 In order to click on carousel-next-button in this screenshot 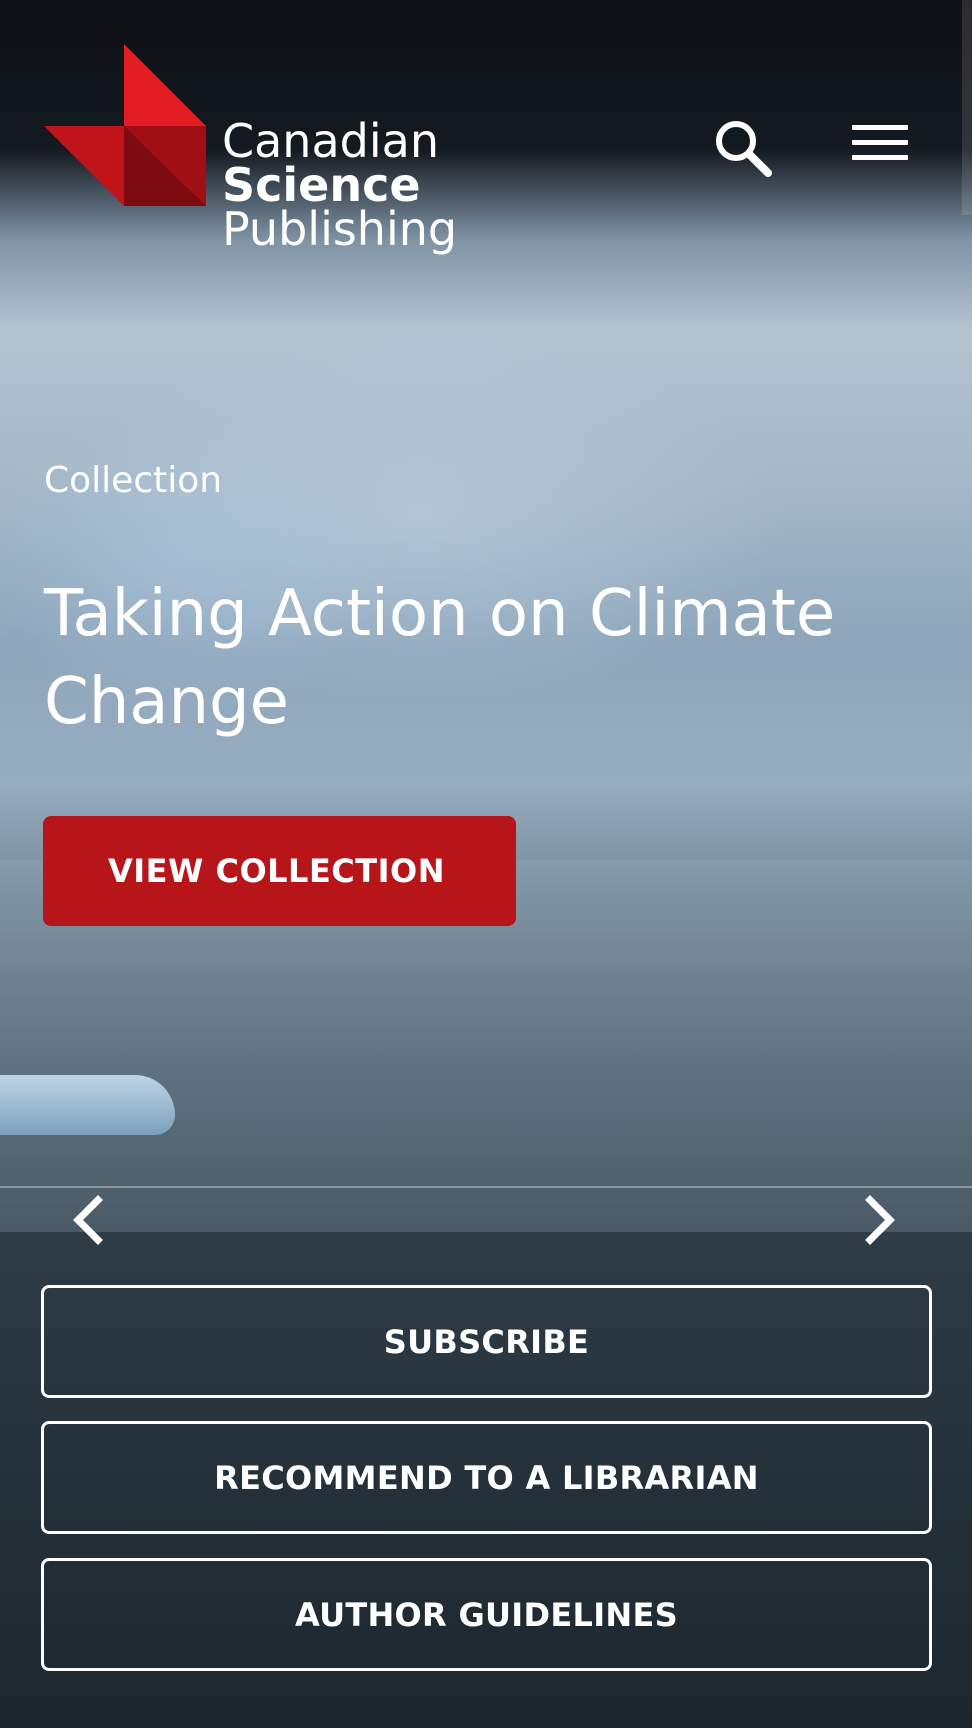, I will do `click(882, 1220)`.